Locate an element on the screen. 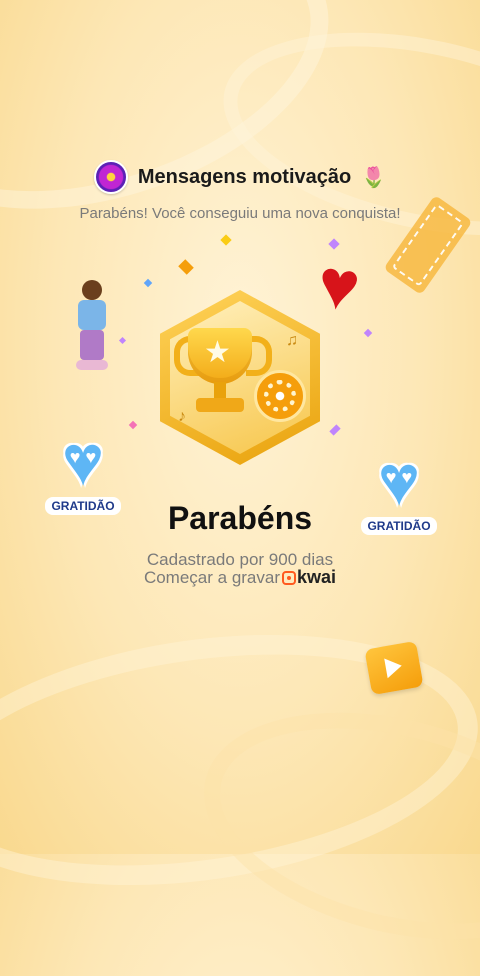 The height and width of the screenshot is (976, 480). kwai-brand-text: kwai is located at coordinates (317, 577).